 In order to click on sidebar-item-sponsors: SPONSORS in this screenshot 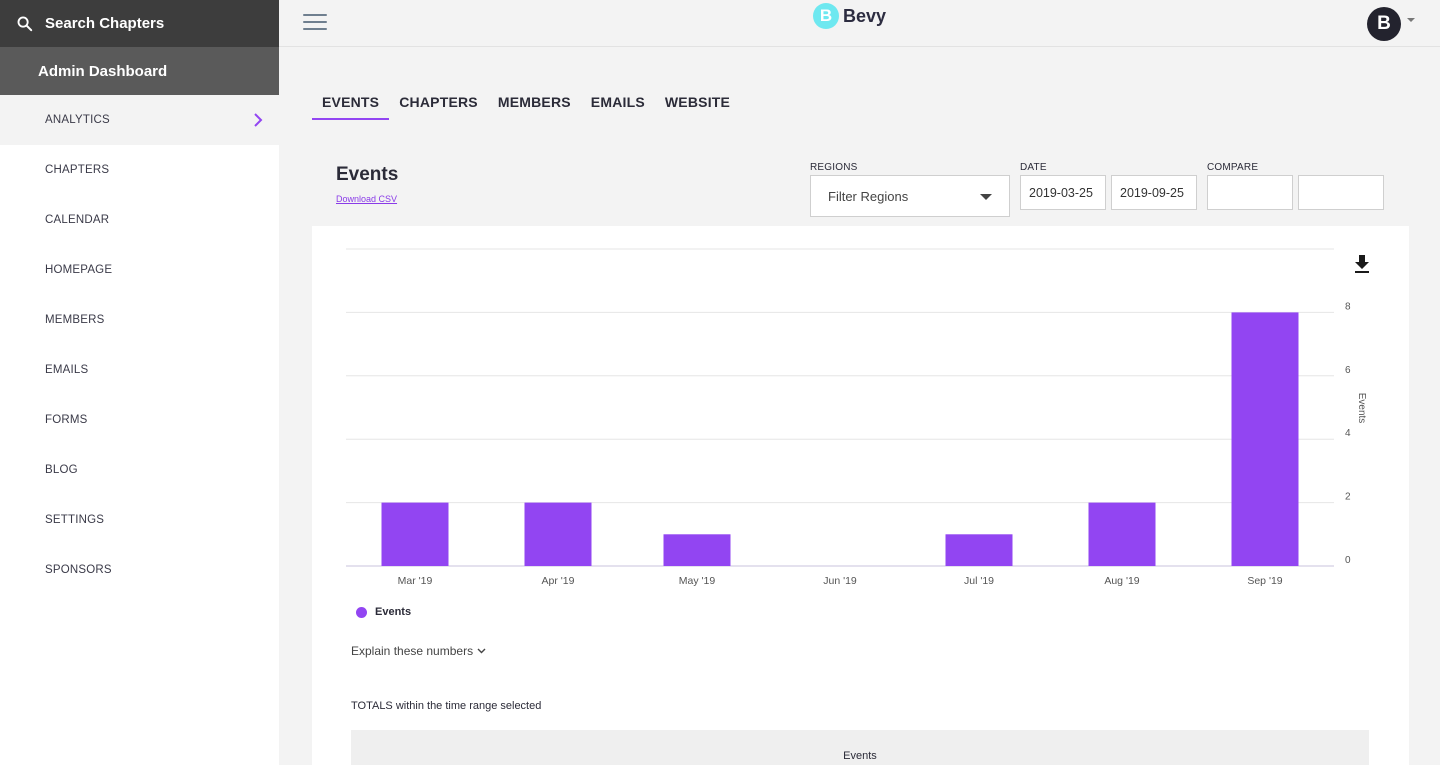, I will do `click(139, 570)`.